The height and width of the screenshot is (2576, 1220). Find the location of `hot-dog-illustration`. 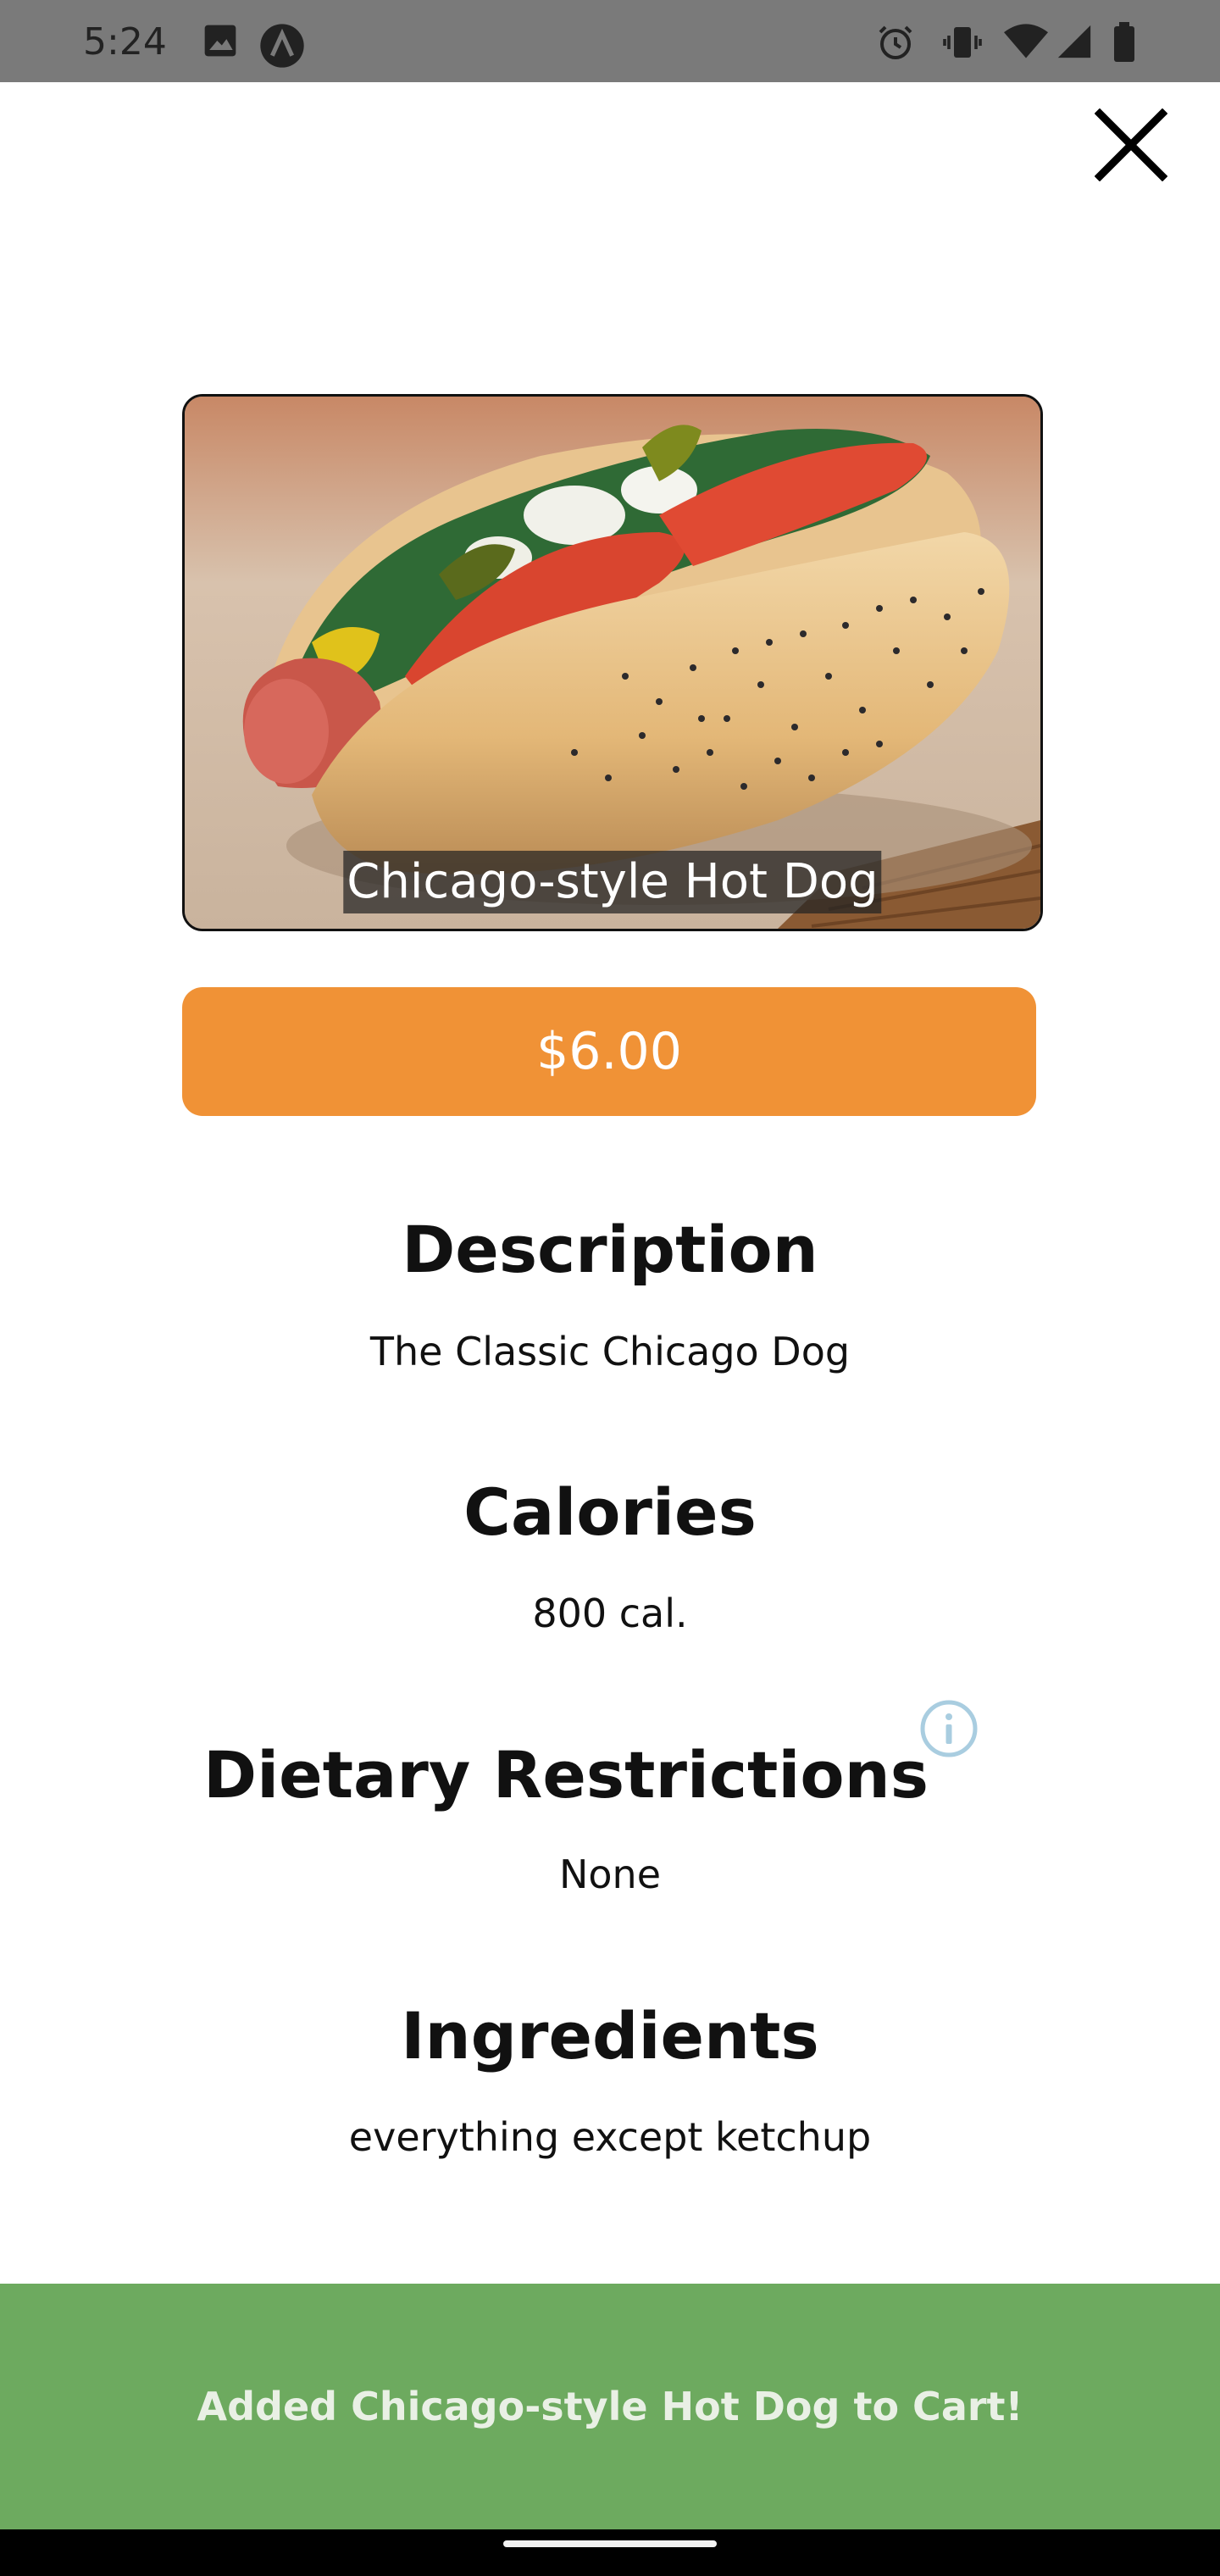

hot-dog-illustration is located at coordinates (612, 663).